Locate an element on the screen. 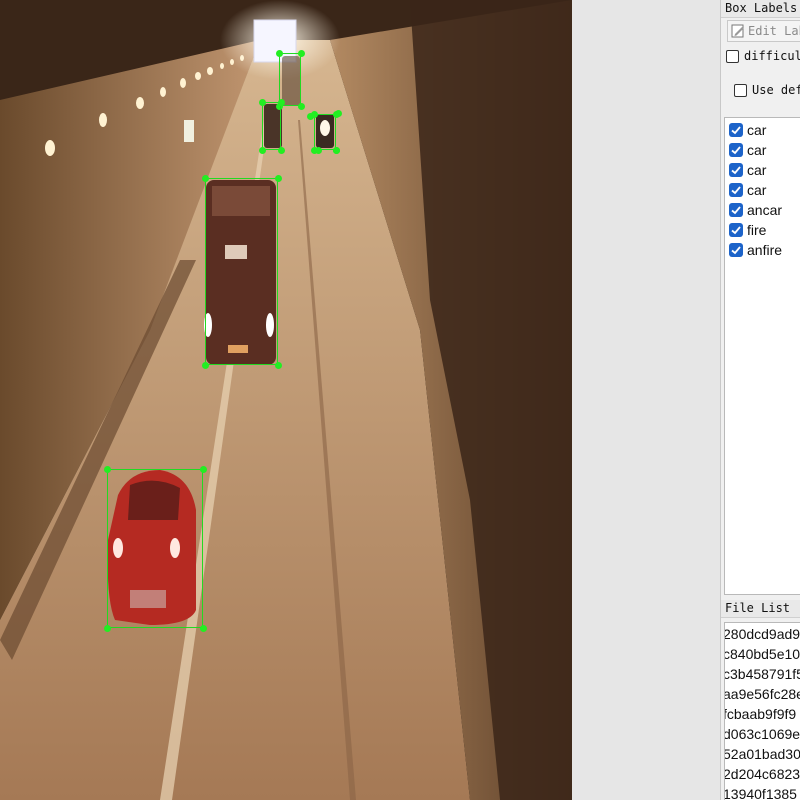 The width and height of the screenshot is (800, 800). file-list-title: File List is located at coordinates (760, 609).